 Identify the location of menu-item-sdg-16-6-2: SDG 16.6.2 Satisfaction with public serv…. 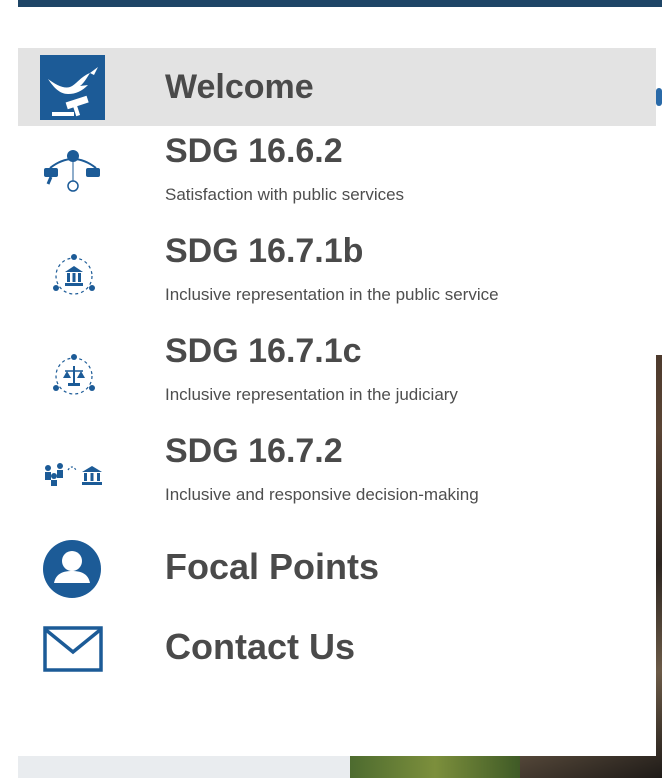
(337, 174).